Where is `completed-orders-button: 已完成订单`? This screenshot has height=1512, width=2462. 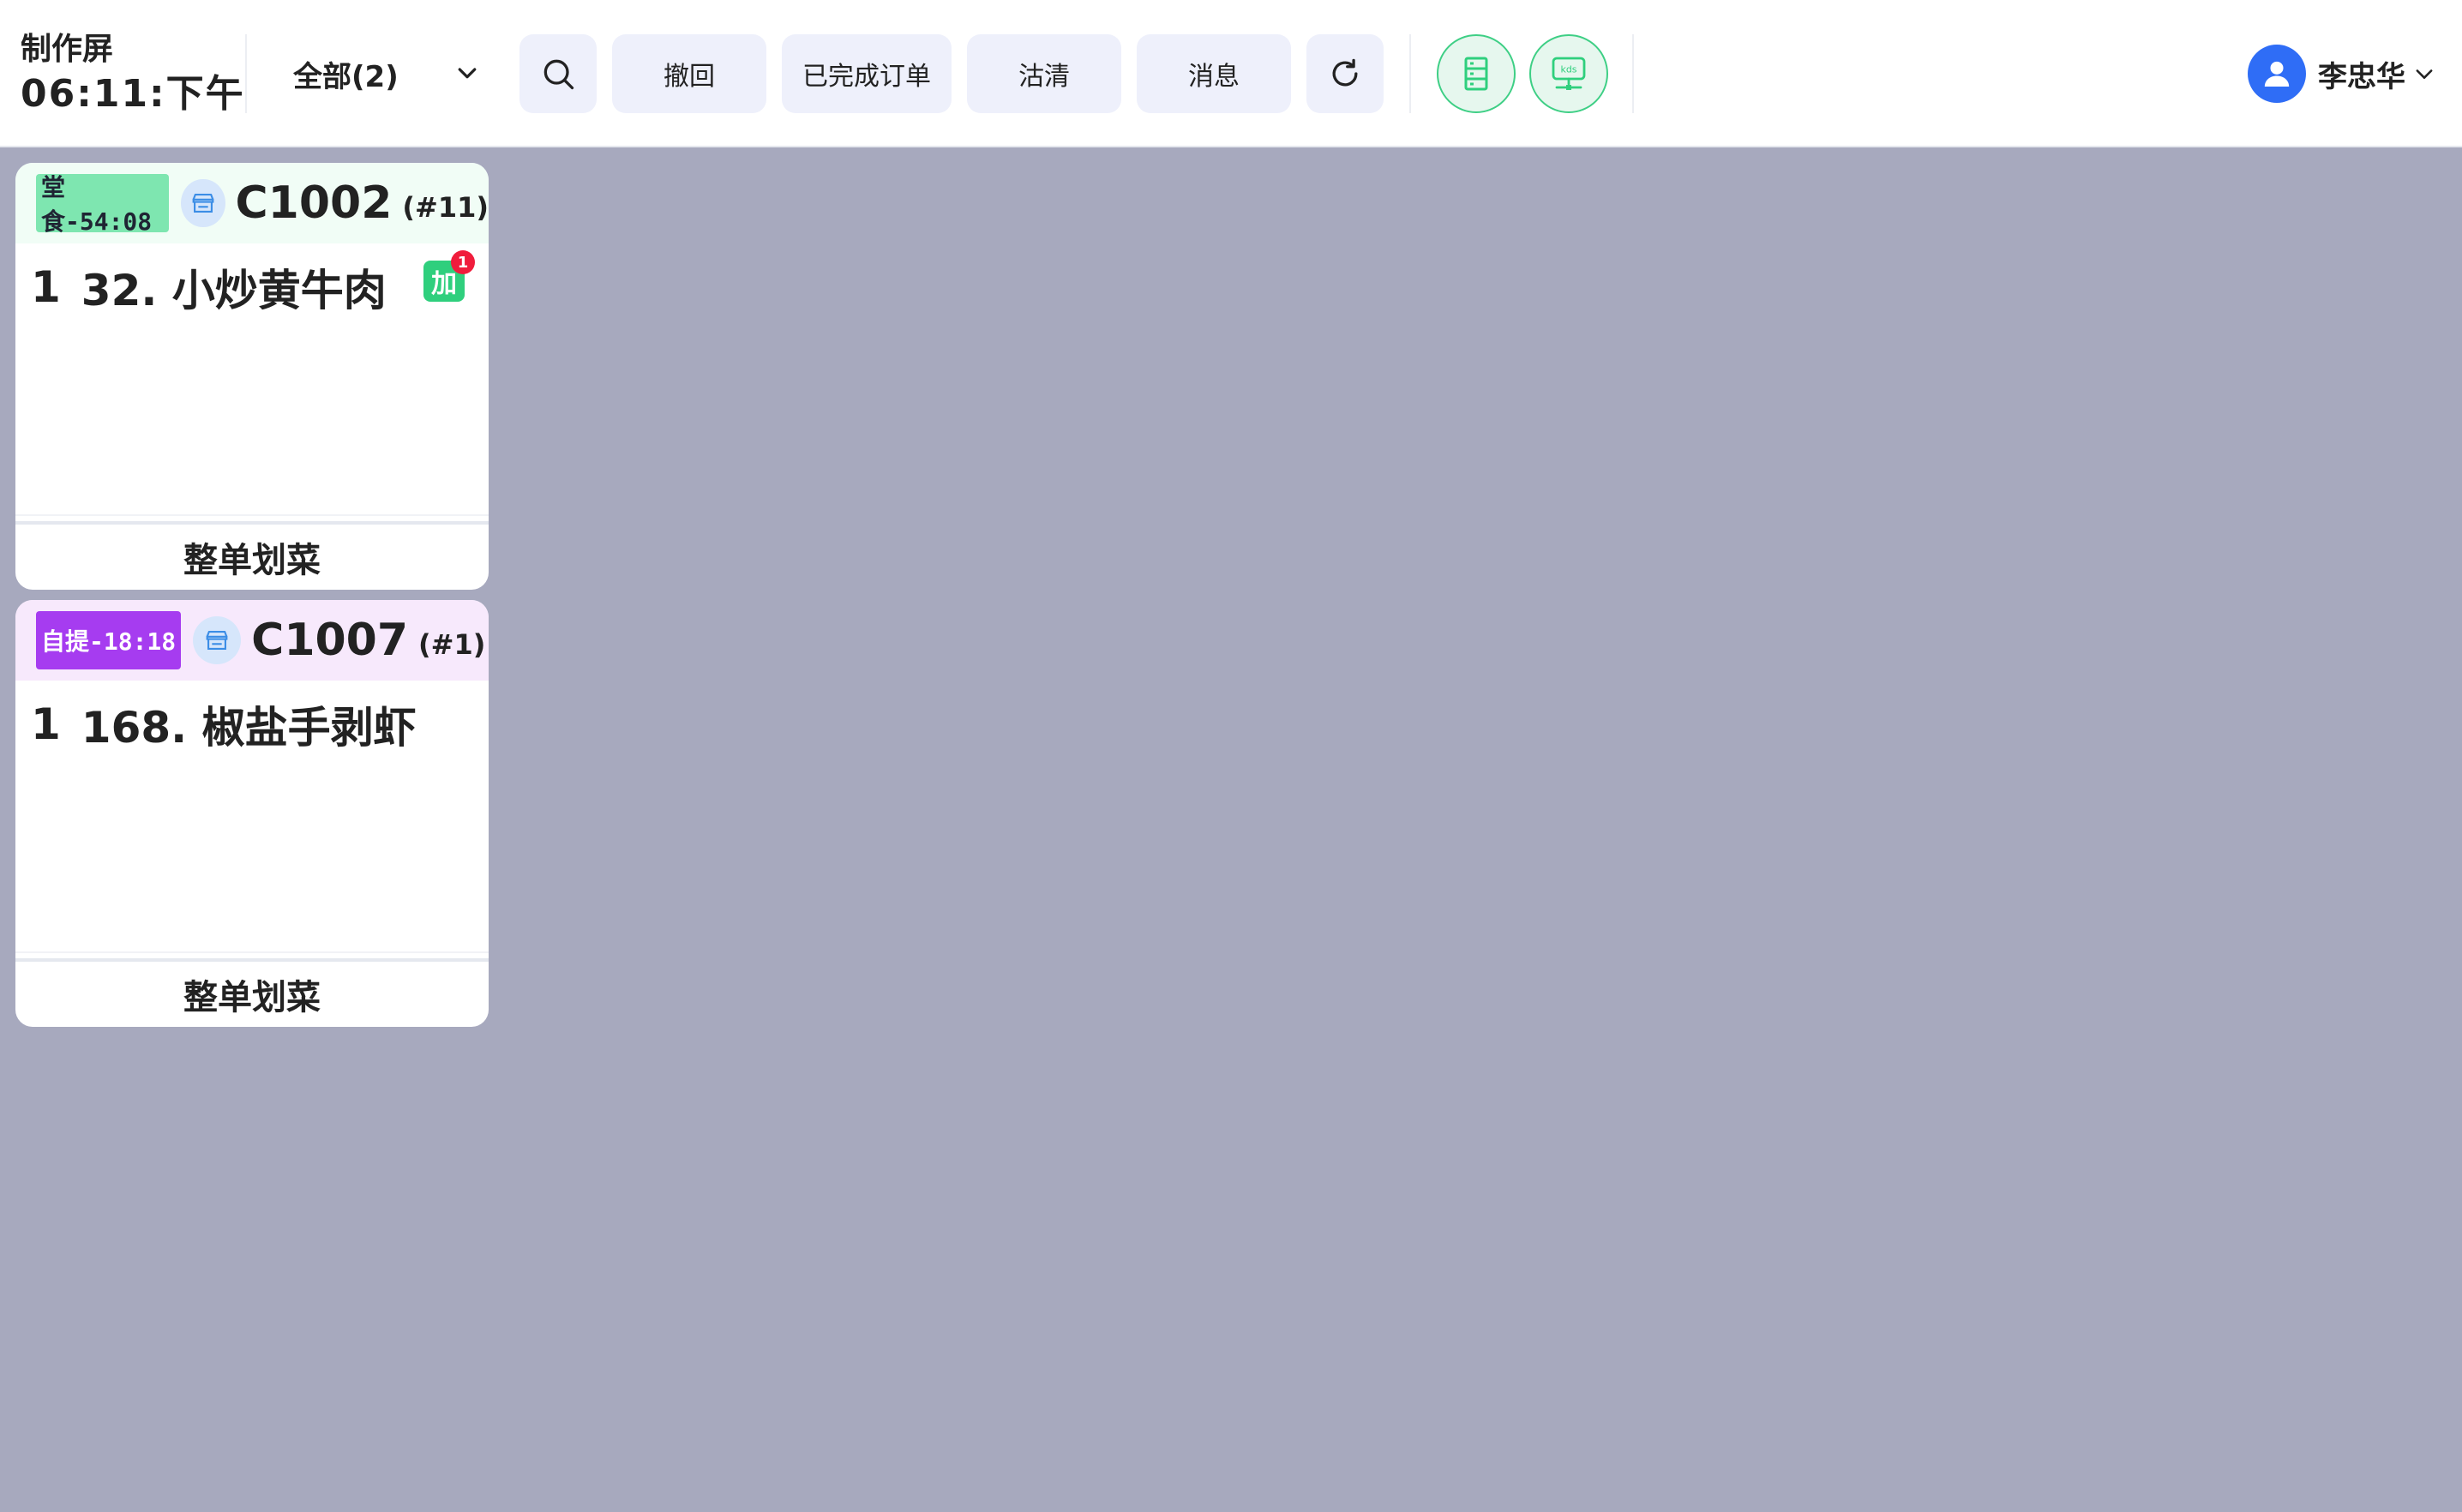 completed-orders-button: 已完成订单 is located at coordinates (867, 73).